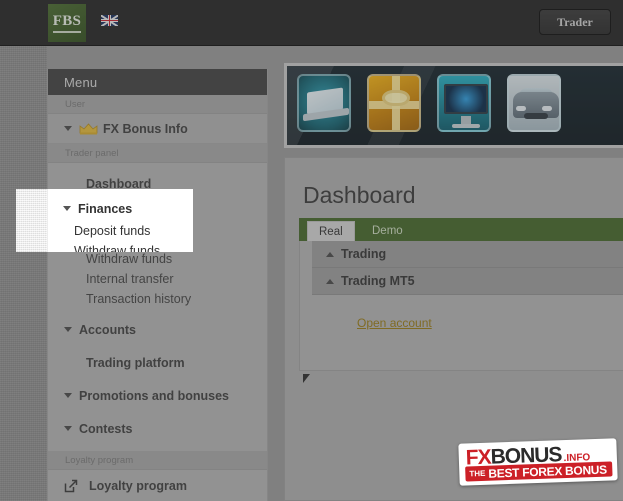  What do you see at coordinates (157, 104) in the screenshot?
I see `sidebar-section-user: User` at bounding box center [157, 104].